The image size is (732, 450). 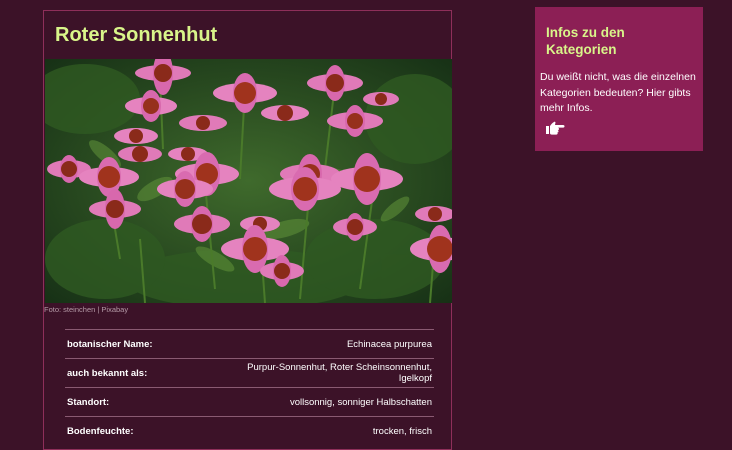 I want to click on row-label: botanischer Name:, so click(x=110, y=344).